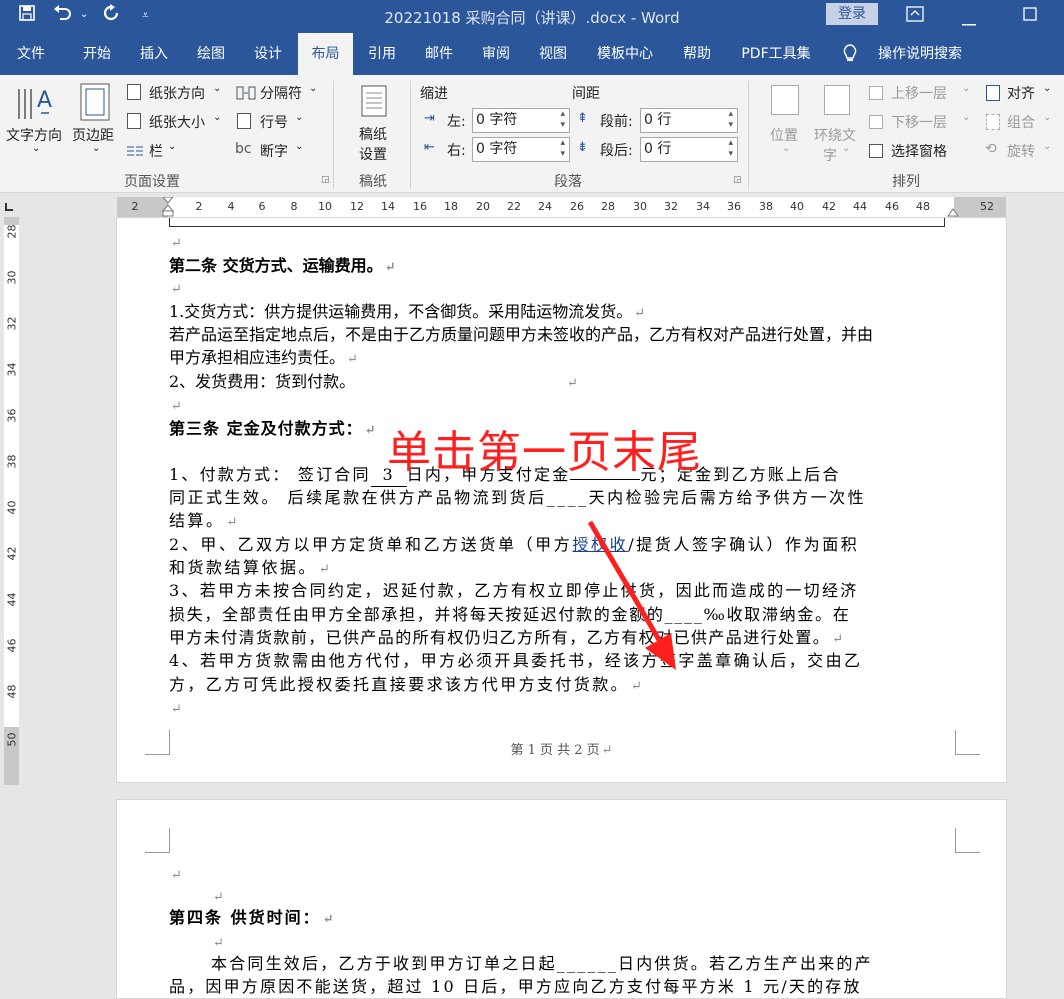 Image resolution: width=1064 pixels, height=999 pixels. What do you see at coordinates (496, 54) in the screenshot?
I see `tab-review: 审阅` at bounding box center [496, 54].